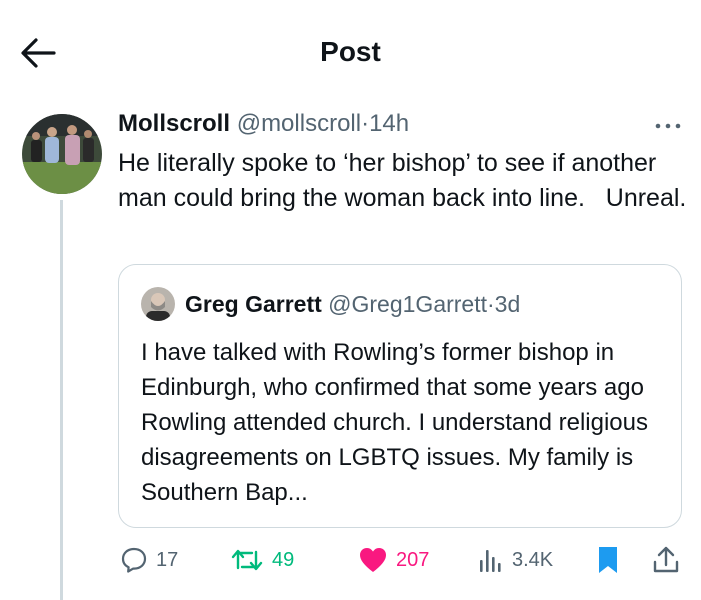 The image size is (701, 600). Describe the element at coordinates (299, 123) in the screenshot. I see `user-handle: @mollscroll` at that location.